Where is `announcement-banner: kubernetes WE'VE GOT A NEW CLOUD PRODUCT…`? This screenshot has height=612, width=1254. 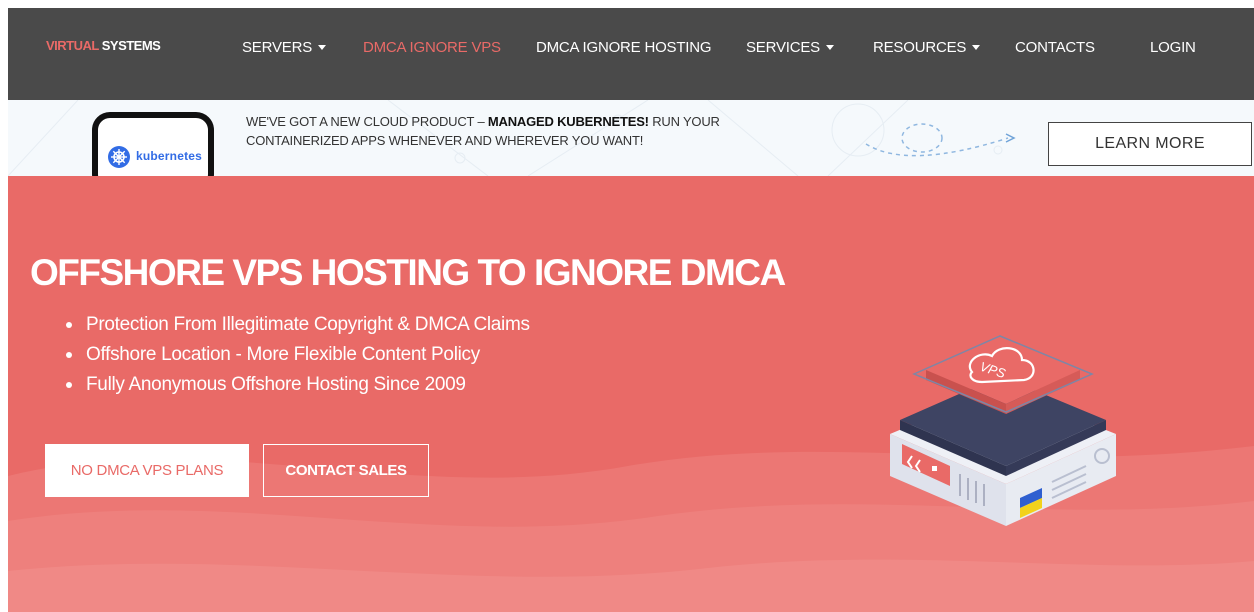
announcement-banner: kubernetes WE'VE GOT A NEW CLOUD PRODUCT… is located at coordinates (631, 138).